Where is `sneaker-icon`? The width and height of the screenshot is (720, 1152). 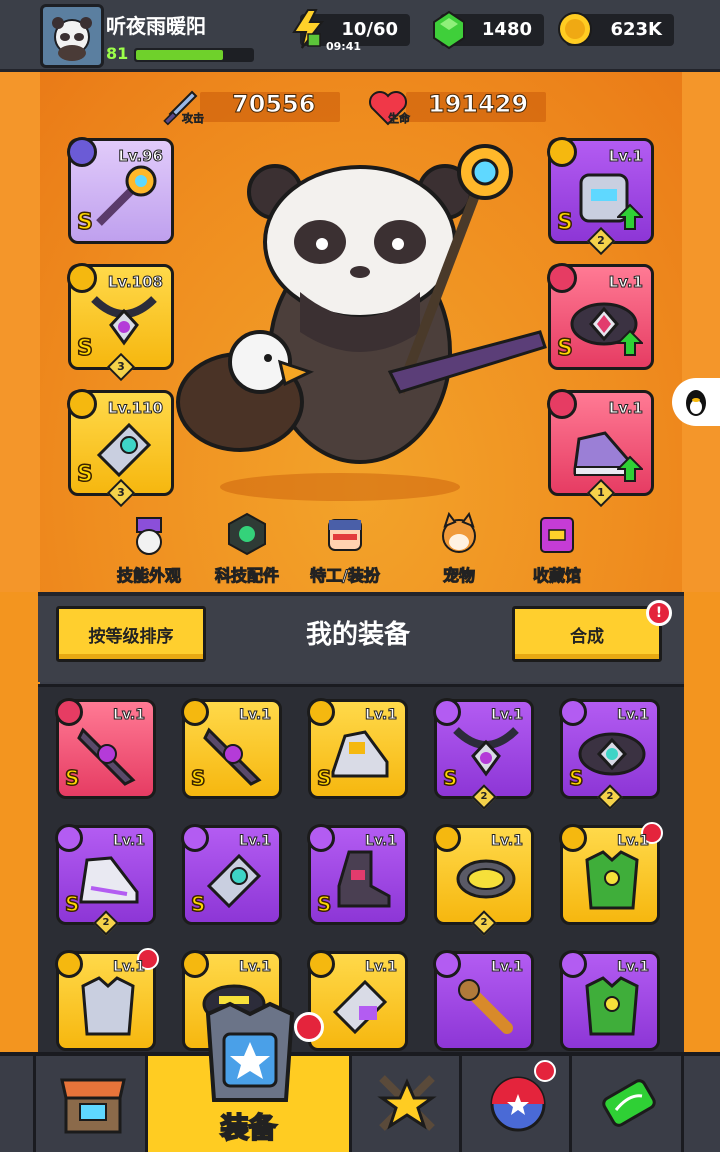 sneaker-icon is located at coordinates (109, 880).